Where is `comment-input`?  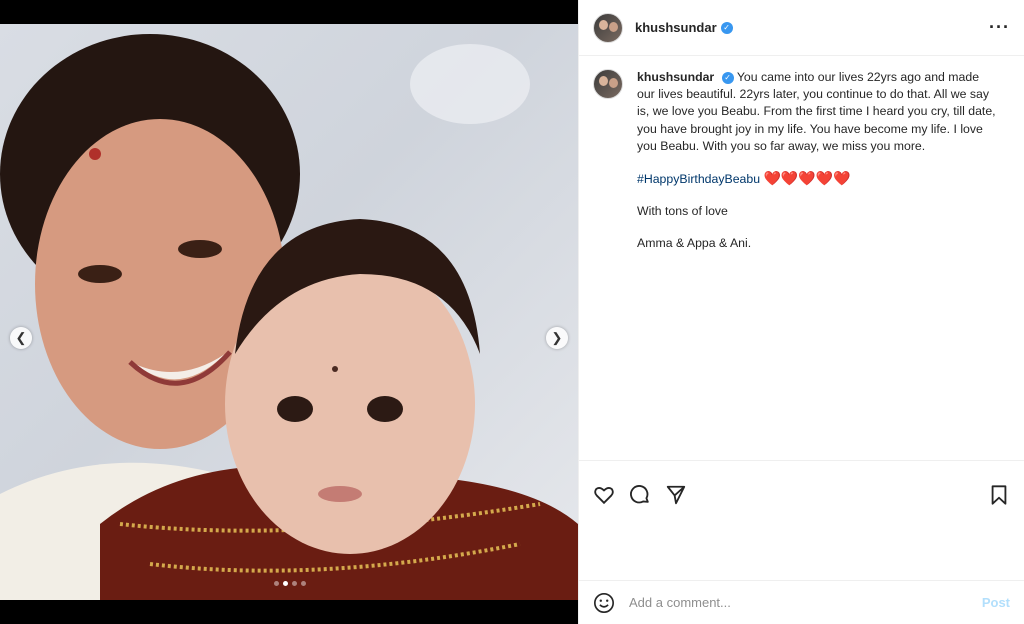 comment-input is located at coordinates (804, 602).